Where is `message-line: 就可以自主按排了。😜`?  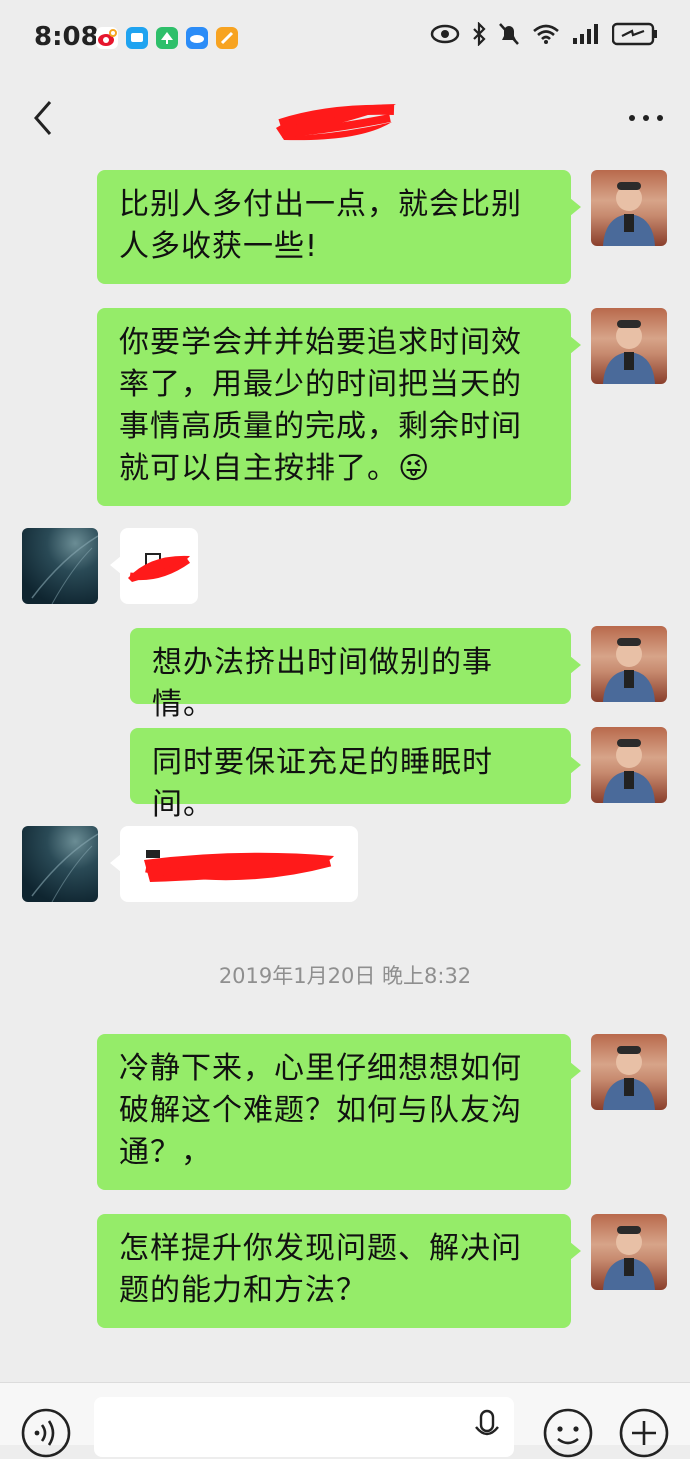 message-line: 就可以自主按排了。😜 is located at coordinates (275, 468).